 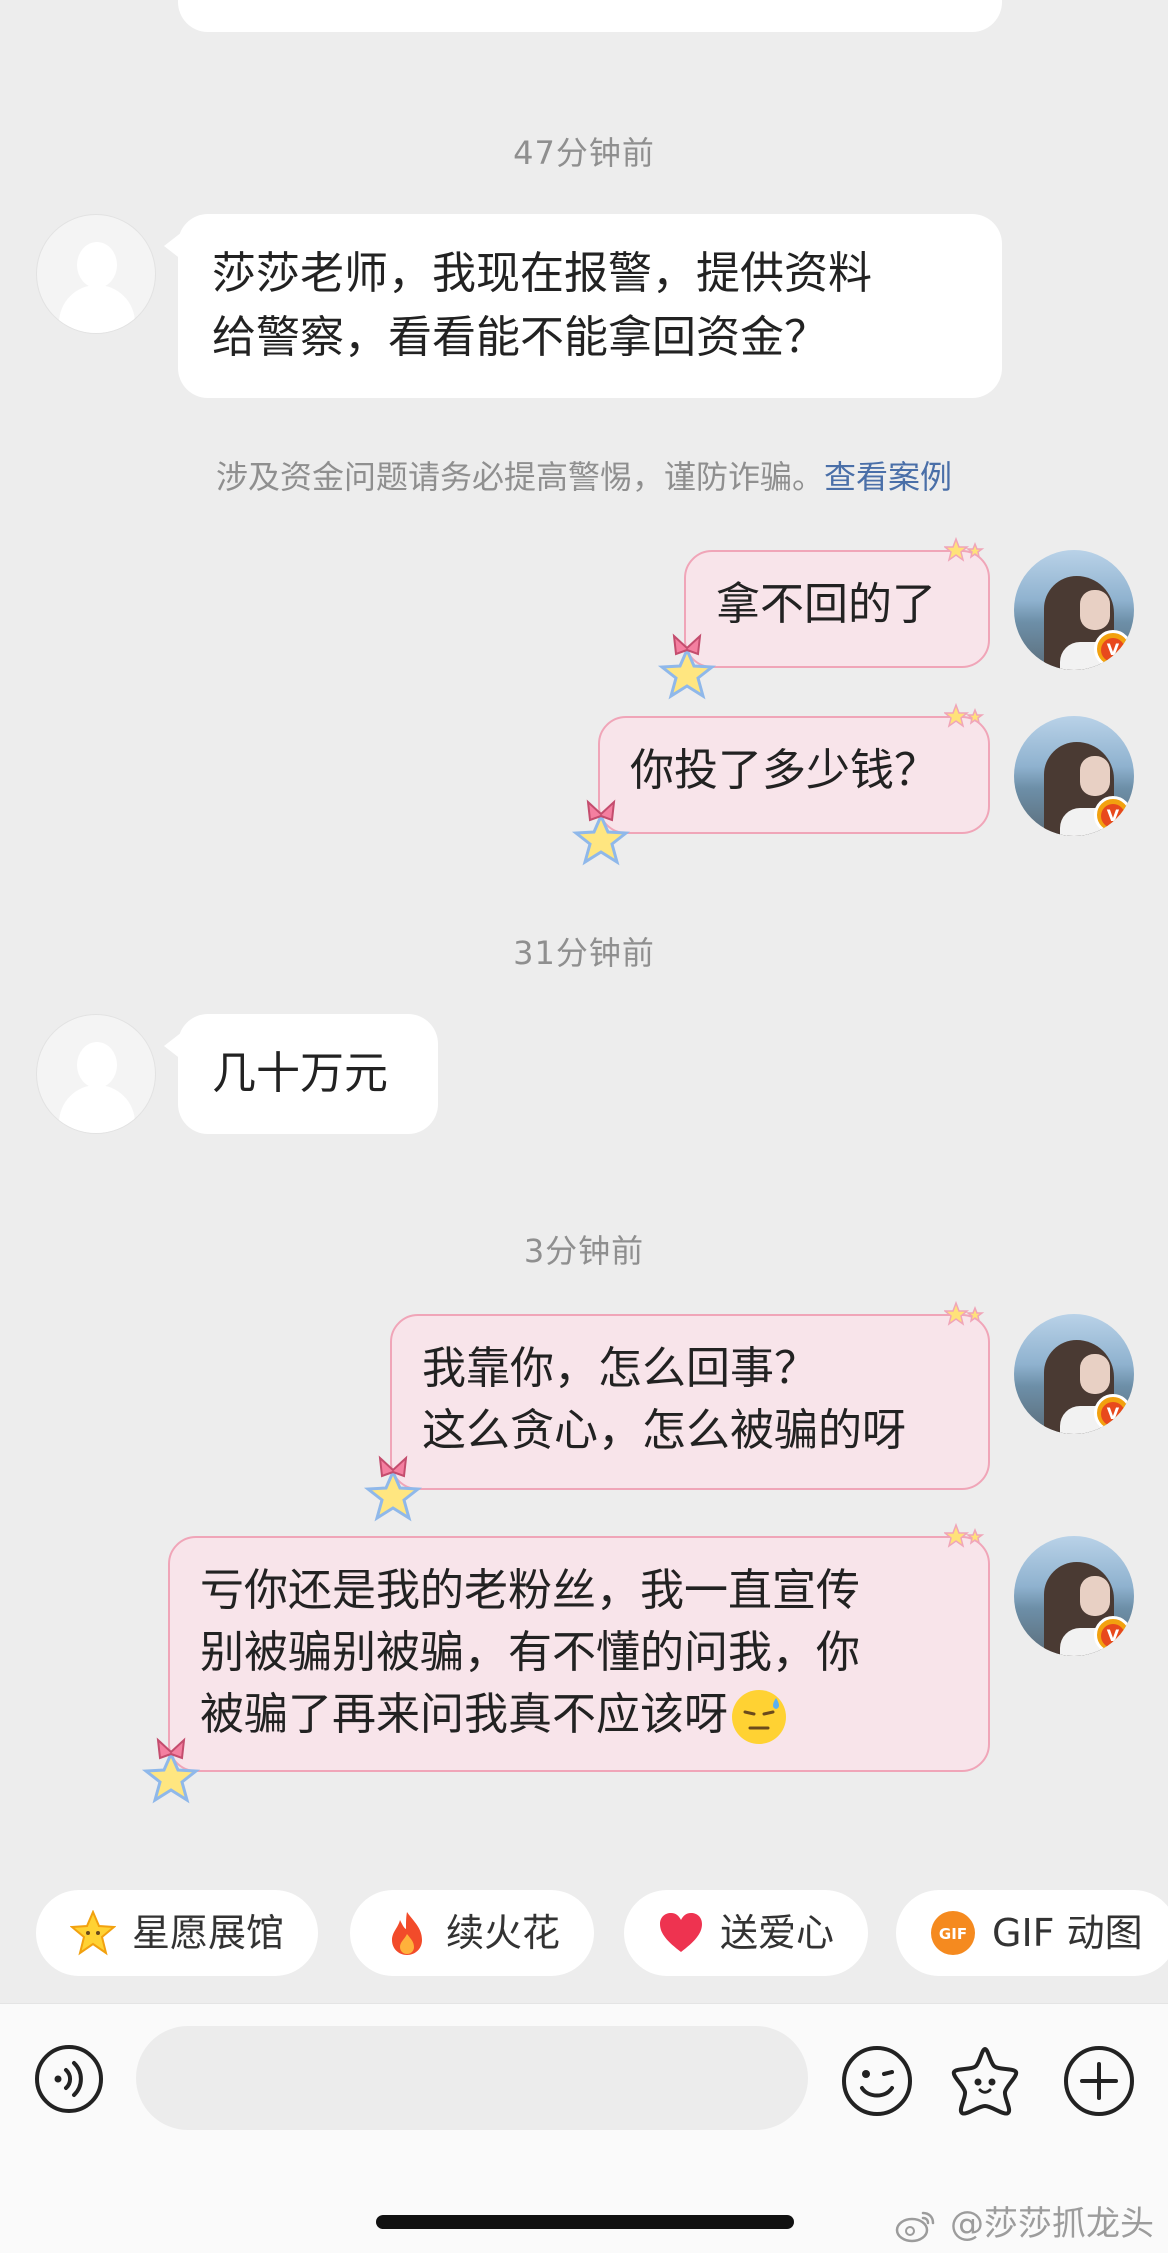 What do you see at coordinates (584, 953) in the screenshot?
I see `timestamp: 31分钟前` at bounding box center [584, 953].